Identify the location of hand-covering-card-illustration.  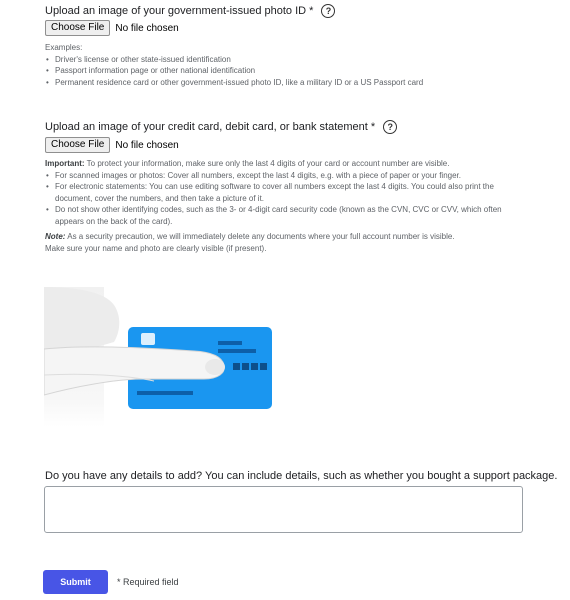
(158, 357).